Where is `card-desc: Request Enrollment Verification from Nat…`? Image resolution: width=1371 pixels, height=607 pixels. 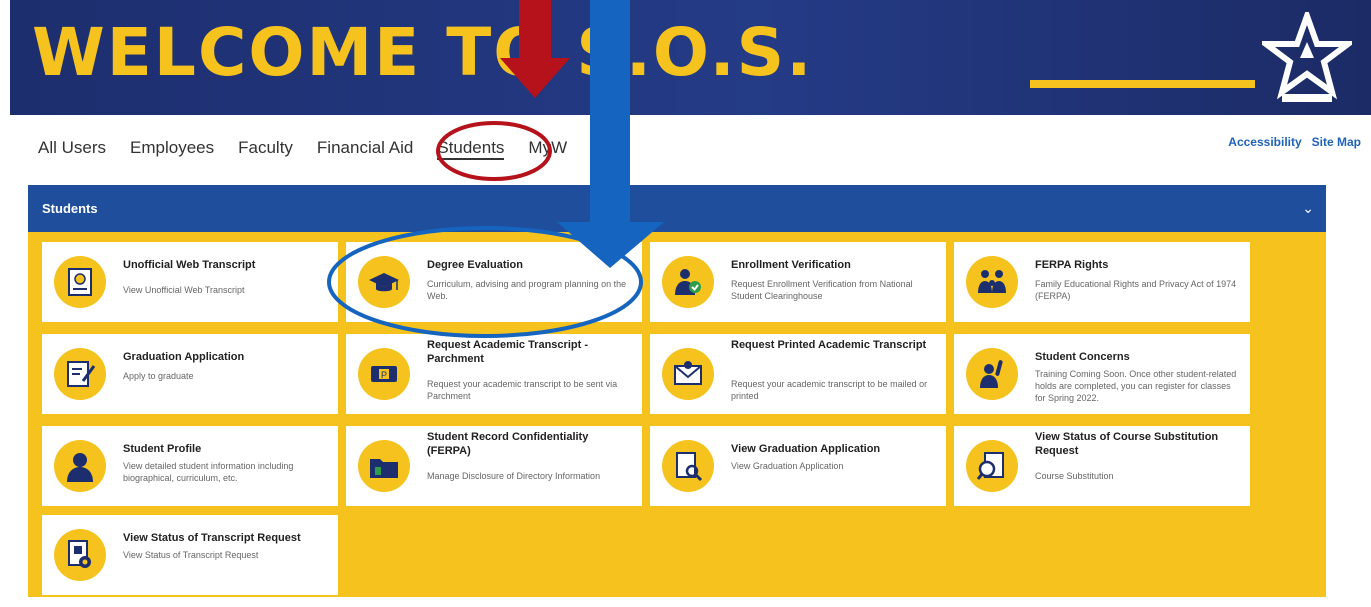 card-desc: Request Enrollment Verification from Nat… is located at coordinates (822, 290).